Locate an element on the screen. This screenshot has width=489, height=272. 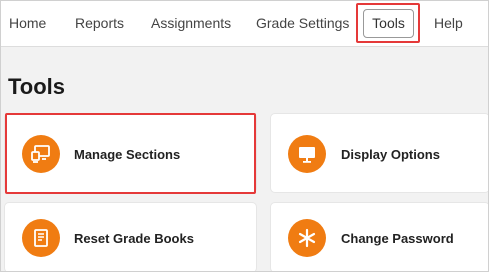
monitor-icon is located at coordinates (307, 154).